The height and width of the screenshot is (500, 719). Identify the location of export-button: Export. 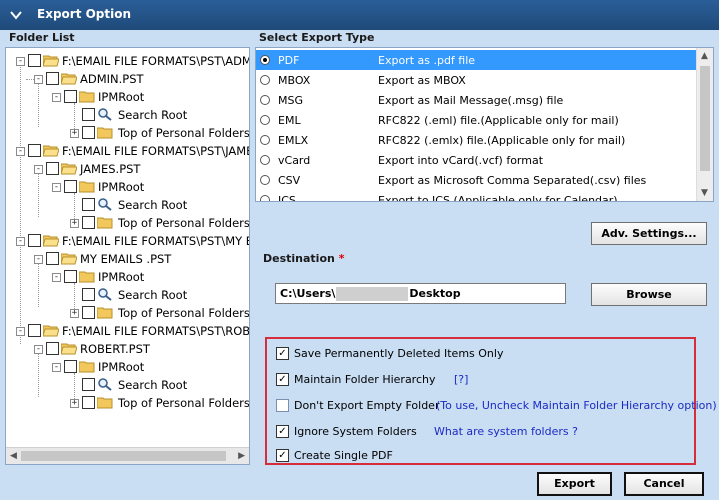
(574, 484).